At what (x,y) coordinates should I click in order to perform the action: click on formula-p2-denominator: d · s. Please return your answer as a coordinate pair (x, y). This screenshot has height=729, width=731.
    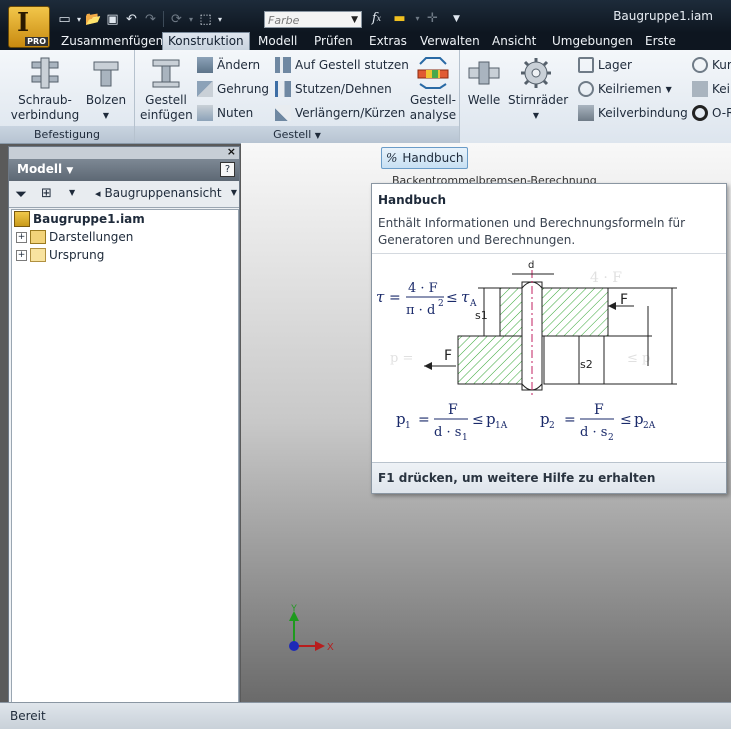
    Looking at the image, I should click on (593, 432).